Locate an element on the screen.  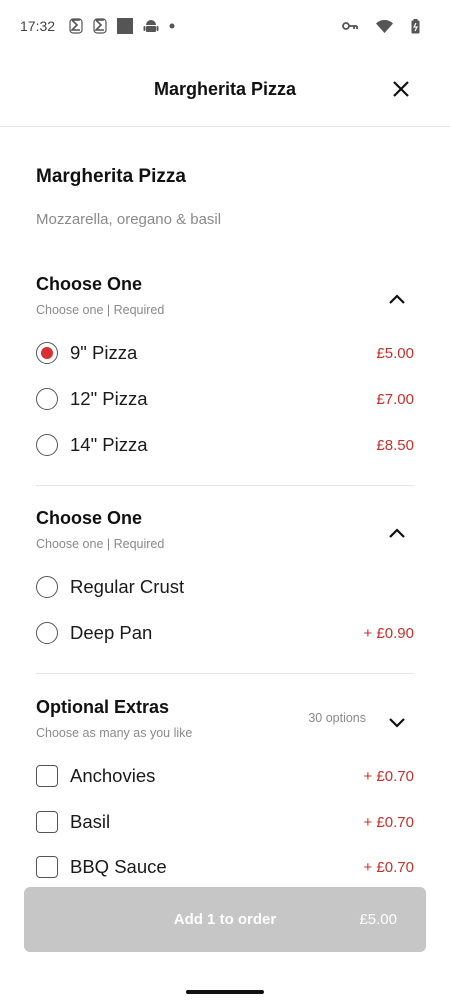
option-label: Regular Crust is located at coordinates (127, 586).